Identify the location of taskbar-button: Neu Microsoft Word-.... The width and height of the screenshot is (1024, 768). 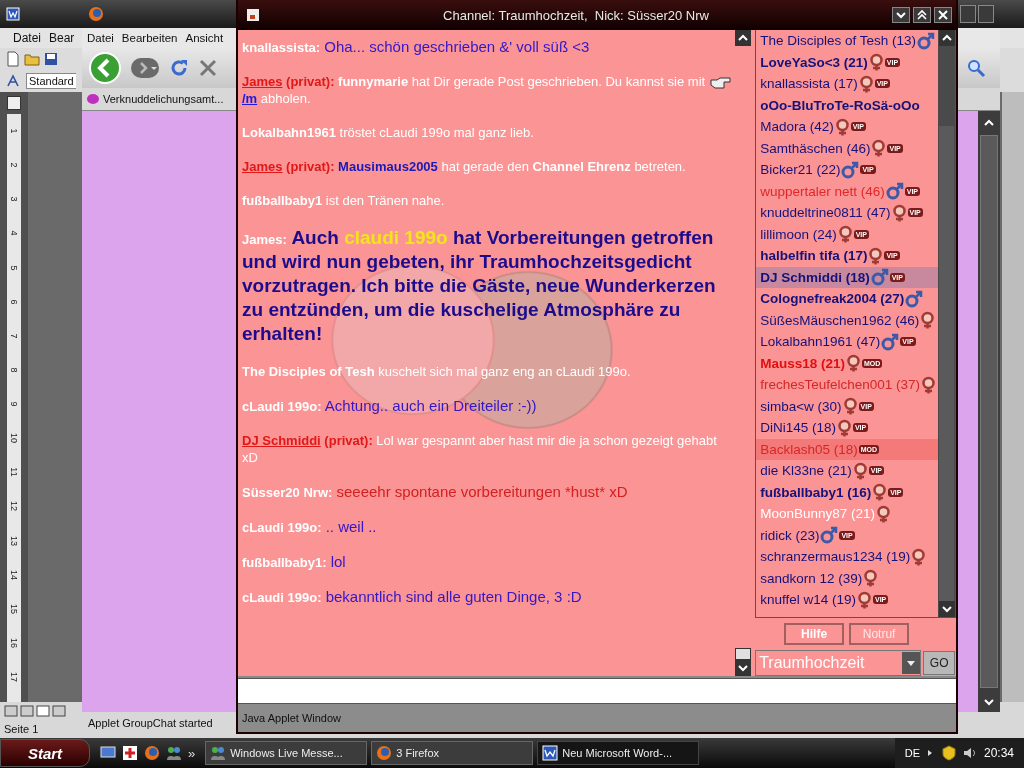
(618, 753).